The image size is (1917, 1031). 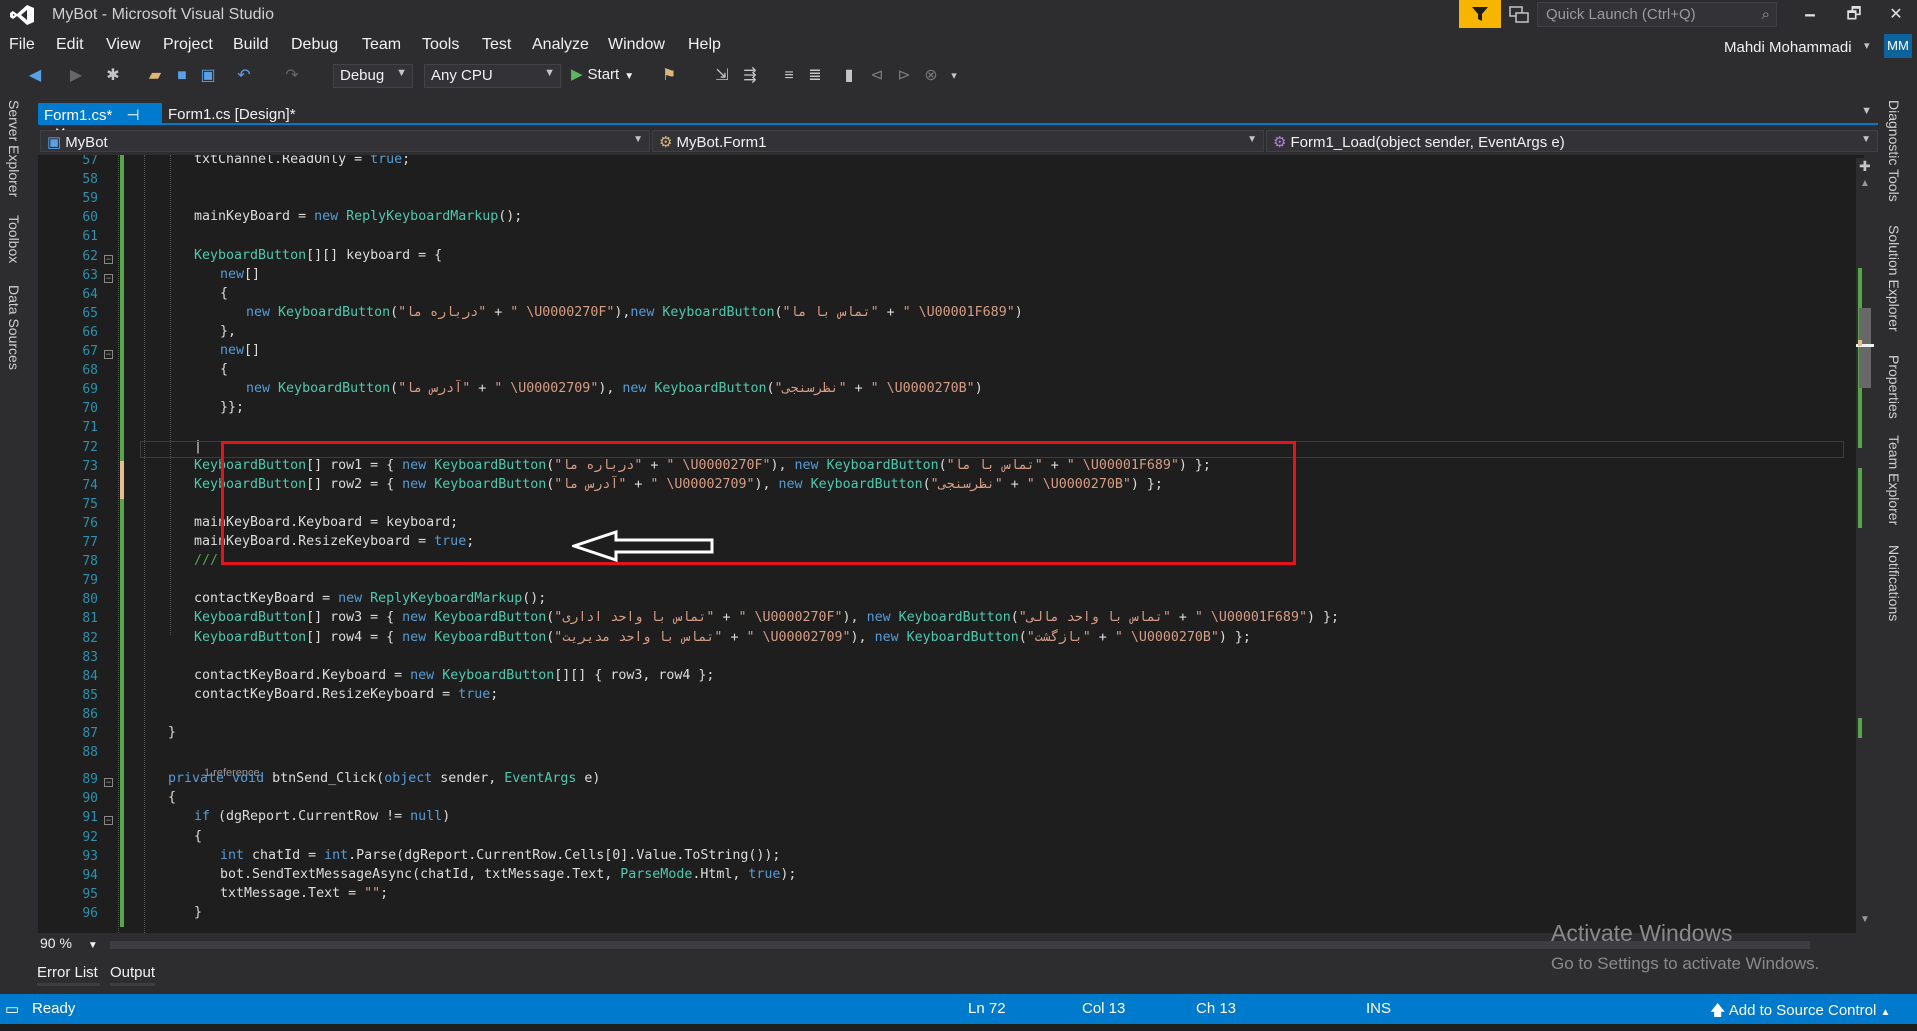 I want to click on scroll-down-icon: ▼, so click(x=1865, y=919).